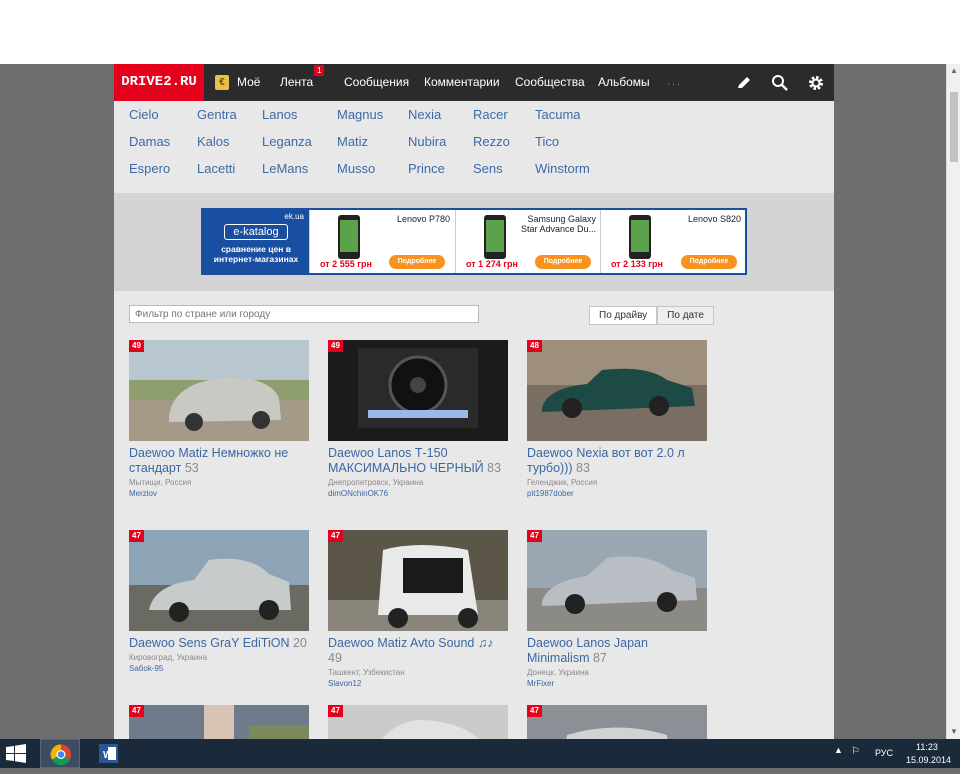 The image size is (960, 774). What do you see at coordinates (411, 643) in the screenshot?
I see `car-title: Daewoo Matiz Avto Sound ♫♪` at bounding box center [411, 643].